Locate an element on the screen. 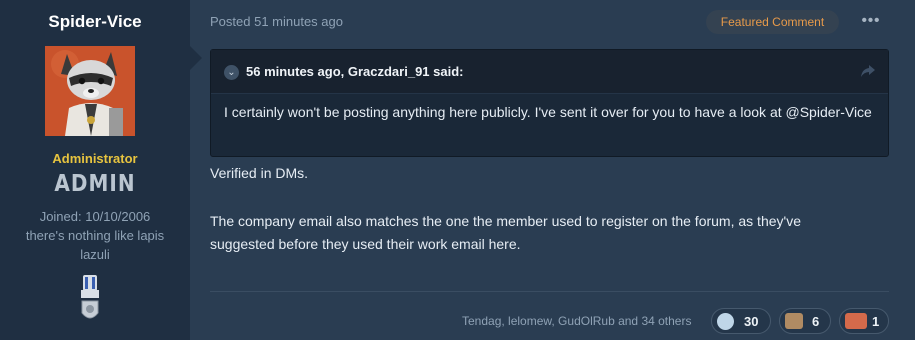  thanks-reaction-icon is located at coordinates (725, 321).